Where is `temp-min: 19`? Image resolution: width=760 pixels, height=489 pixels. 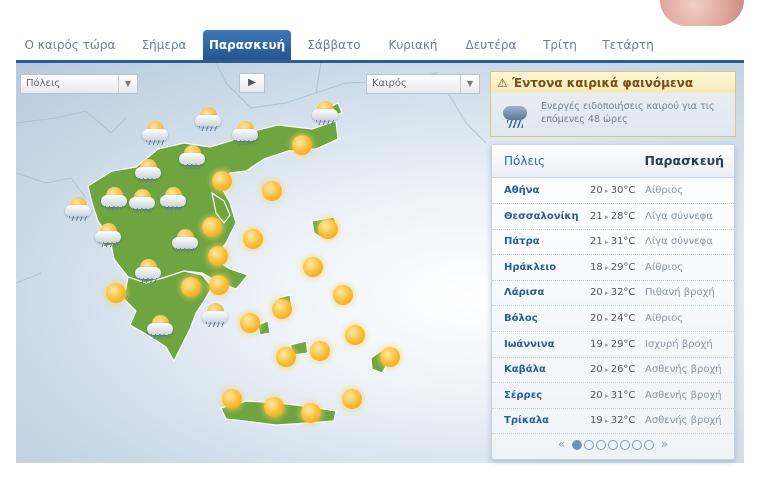 temp-min: 19 is located at coordinates (596, 344).